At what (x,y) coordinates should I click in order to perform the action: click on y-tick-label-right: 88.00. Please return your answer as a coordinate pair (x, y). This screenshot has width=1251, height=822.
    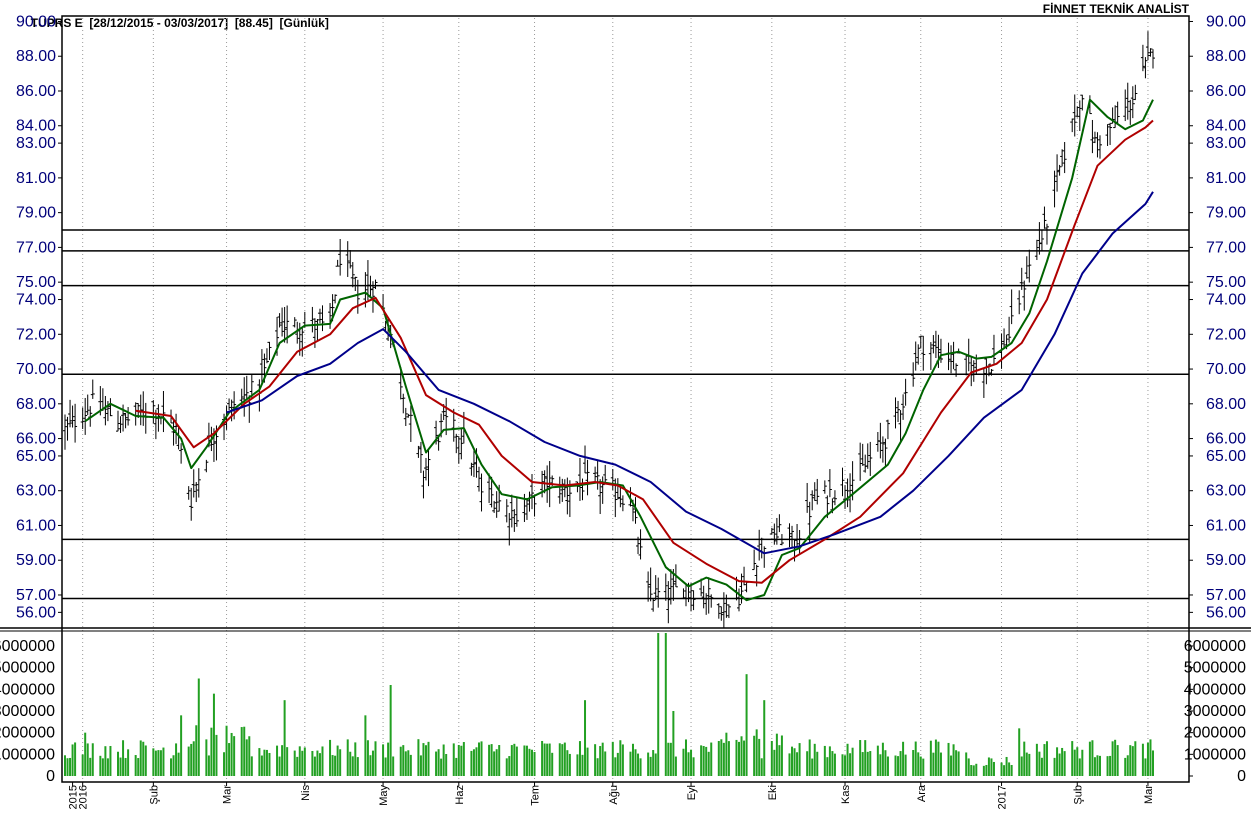
    Looking at the image, I should click on (1226, 56).